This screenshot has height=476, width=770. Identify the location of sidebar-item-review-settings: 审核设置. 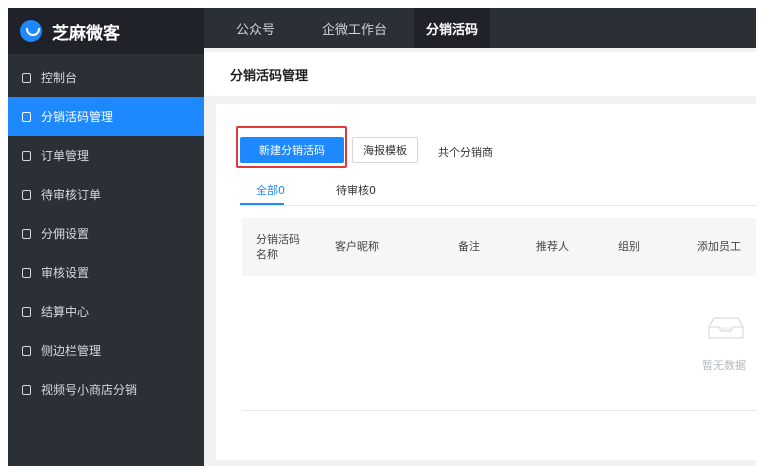
(106, 272).